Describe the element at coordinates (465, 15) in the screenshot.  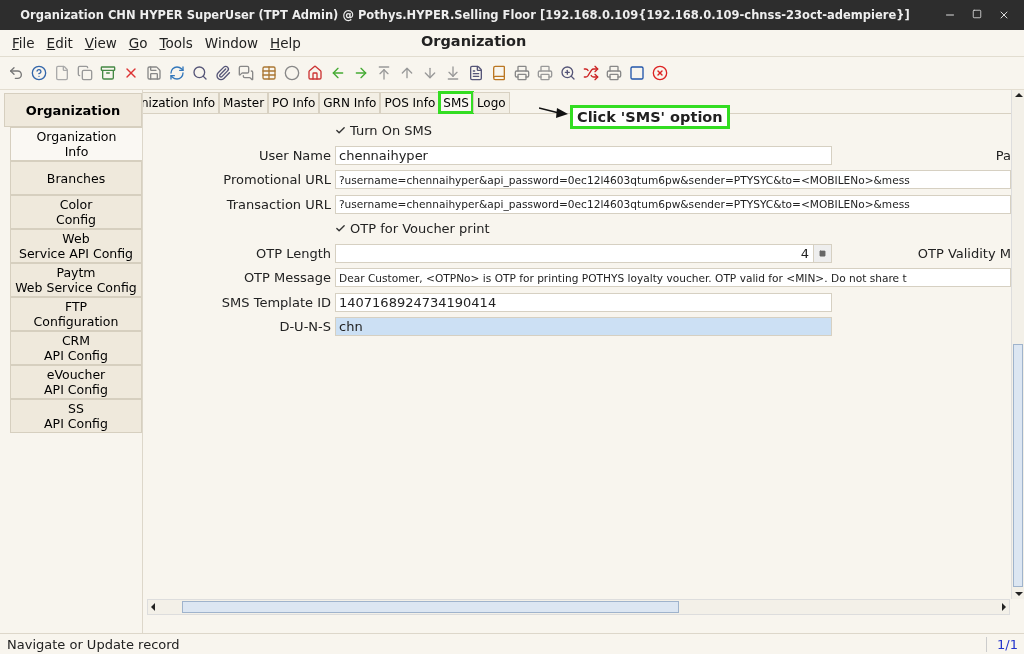
I see `window-title: Organization CHN HYPER SuperUser (TPT Admin) @ Pothys.HYPER.Selling Floor [192.168.0.109{192.168.0.109-chnss-23oct-adempiere}]` at that location.